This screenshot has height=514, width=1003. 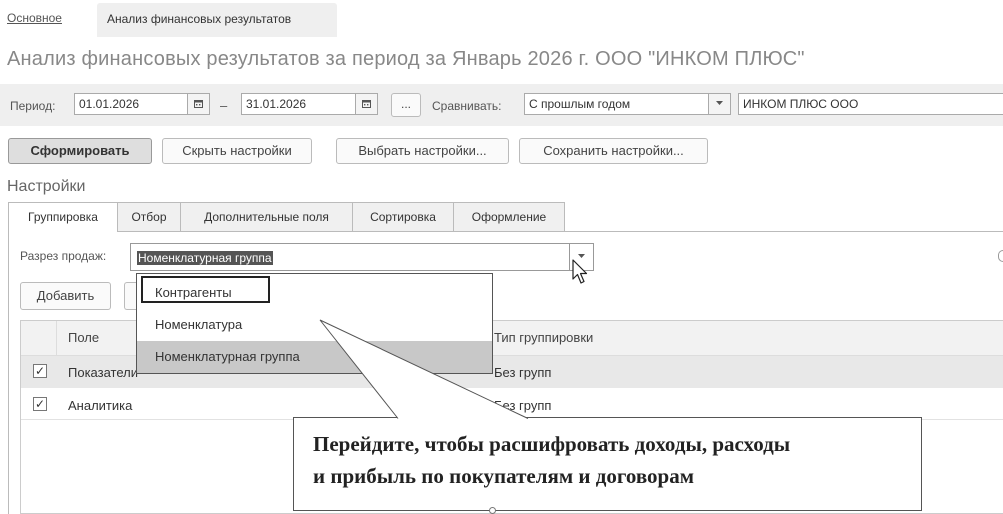 What do you see at coordinates (492, 510) in the screenshot?
I see `resize-handle-icon` at bounding box center [492, 510].